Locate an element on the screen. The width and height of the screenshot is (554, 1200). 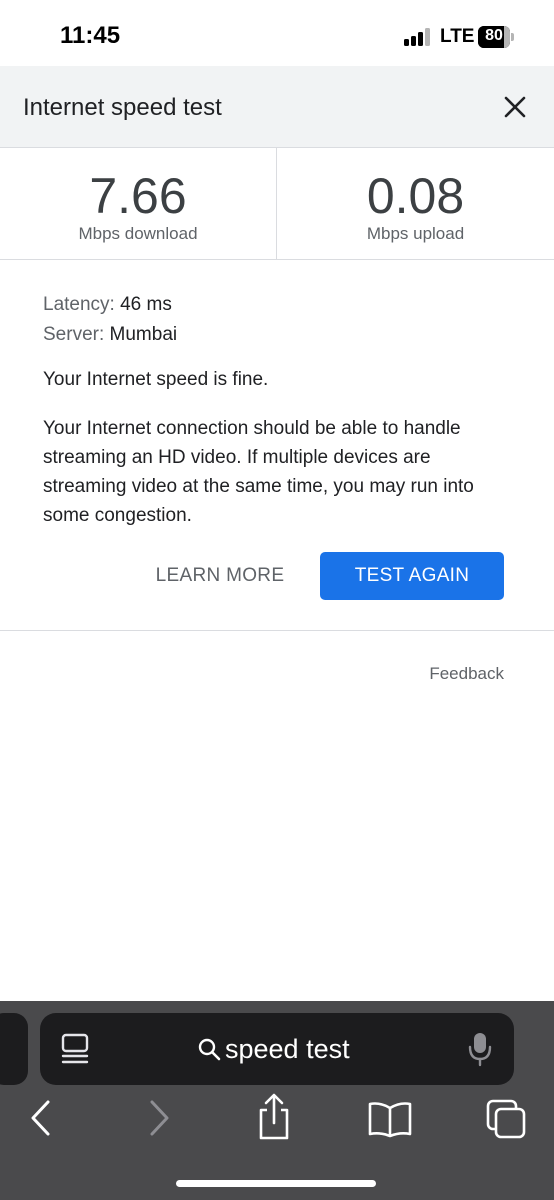
test-again-button: TEST AGAIN is located at coordinates (412, 576).